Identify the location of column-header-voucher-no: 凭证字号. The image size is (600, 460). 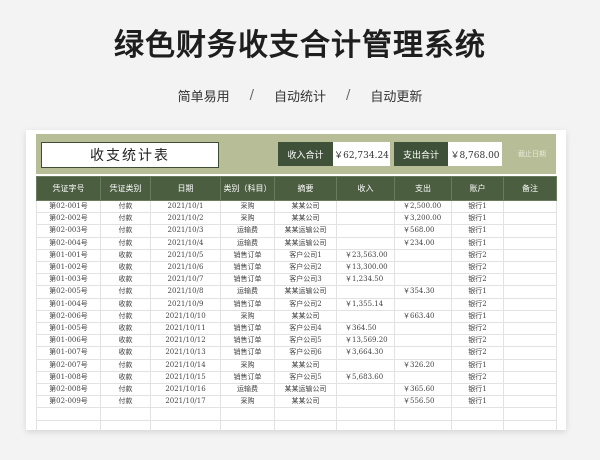
(68, 188).